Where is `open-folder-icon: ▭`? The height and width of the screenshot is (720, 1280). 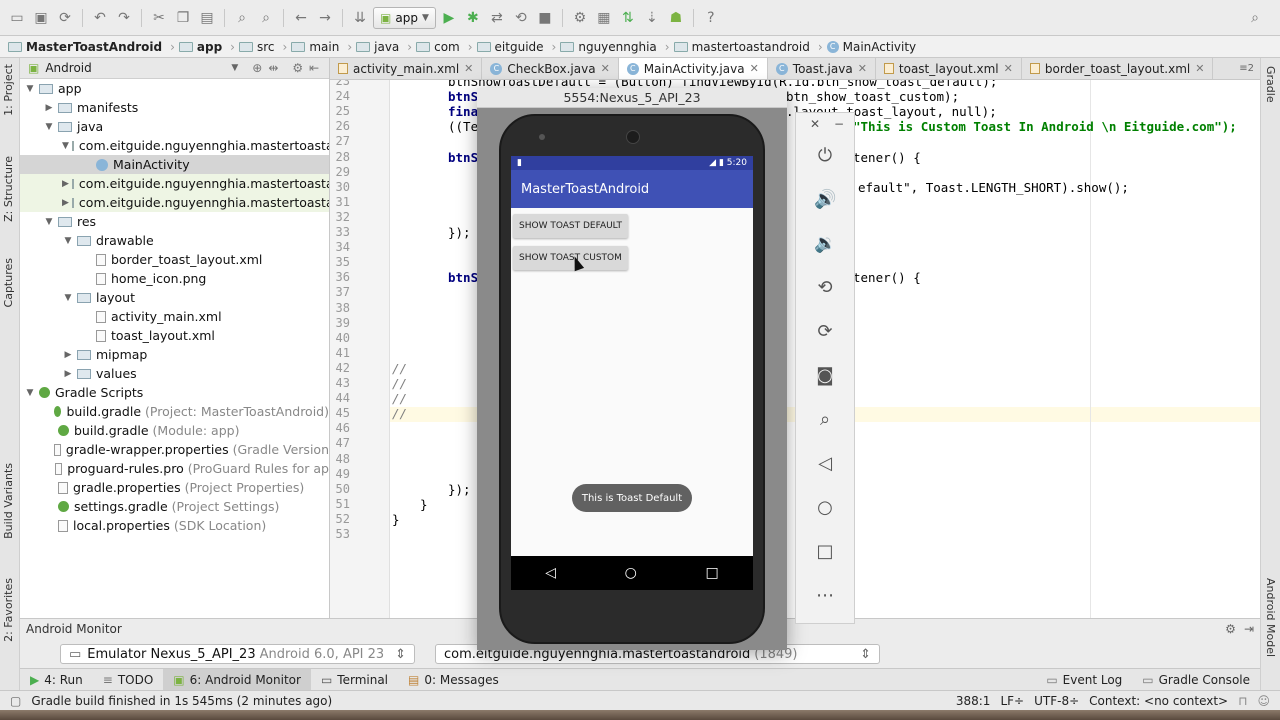 open-folder-icon: ▭ is located at coordinates (17, 18).